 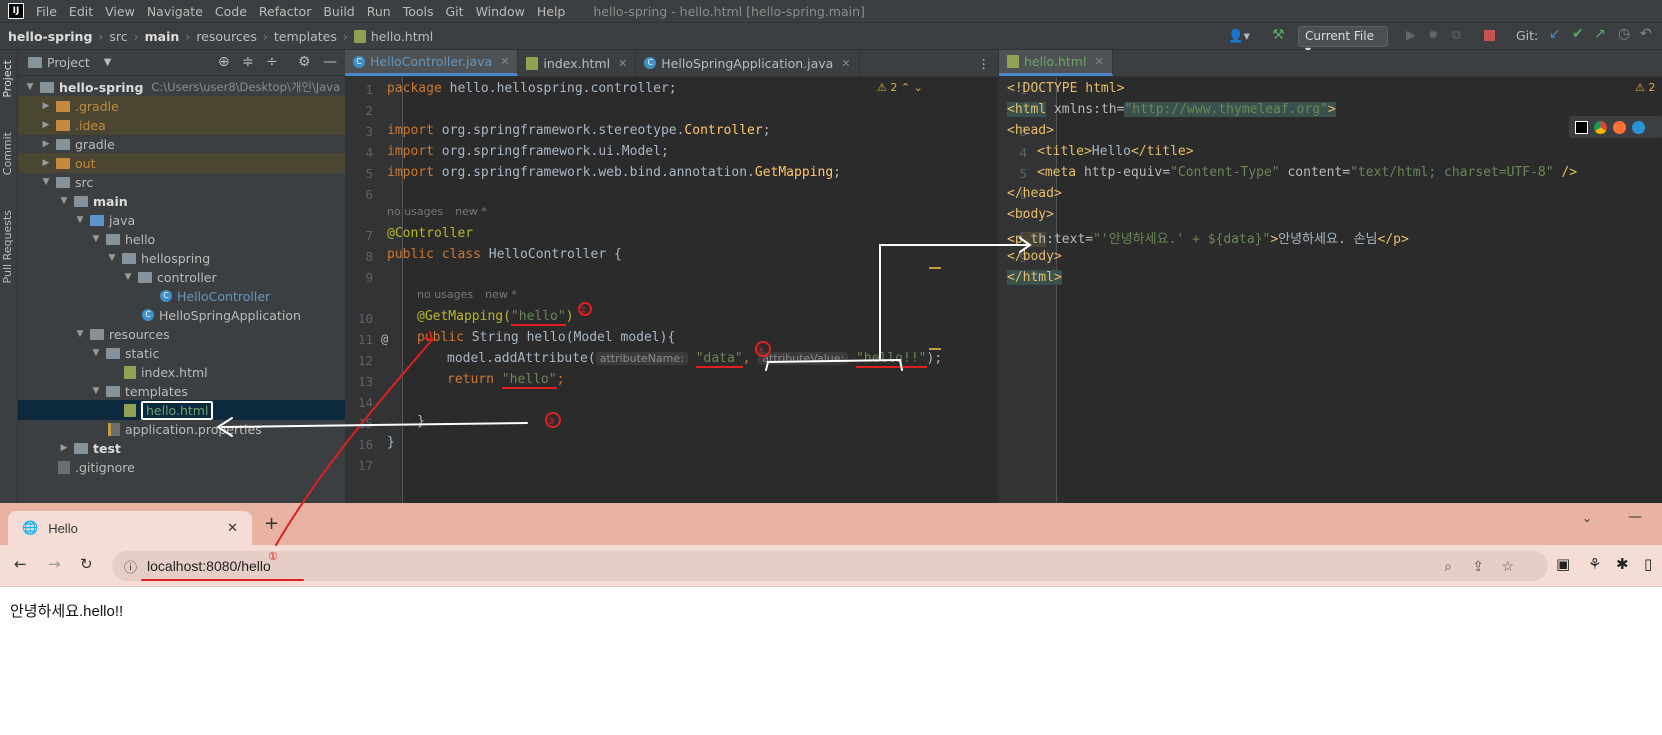 What do you see at coordinates (954, 302) in the screenshot?
I see `white-arrow-to-thtext` at bounding box center [954, 302].